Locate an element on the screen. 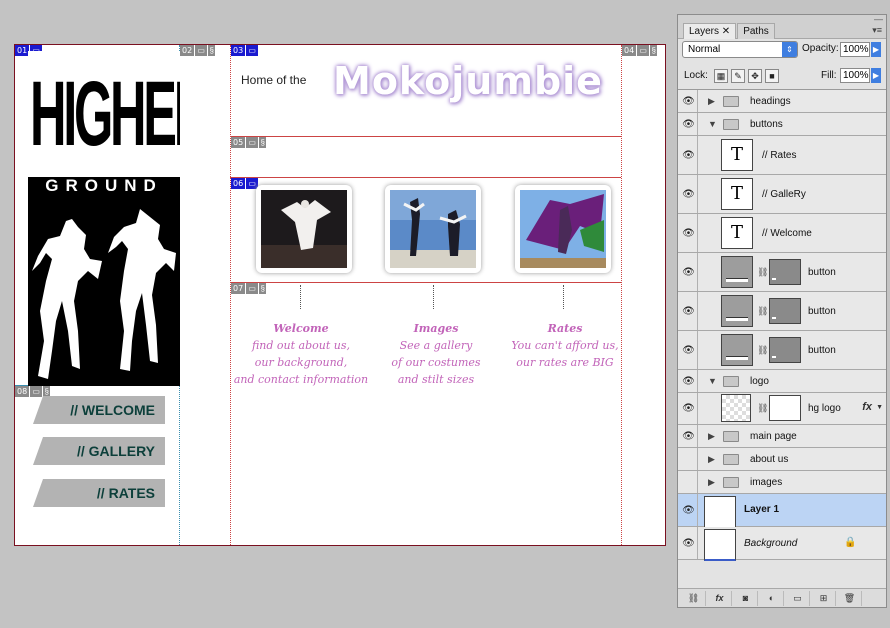 This screenshot has width=890, height=628. opacity-field: 100% is located at coordinates (855, 49).